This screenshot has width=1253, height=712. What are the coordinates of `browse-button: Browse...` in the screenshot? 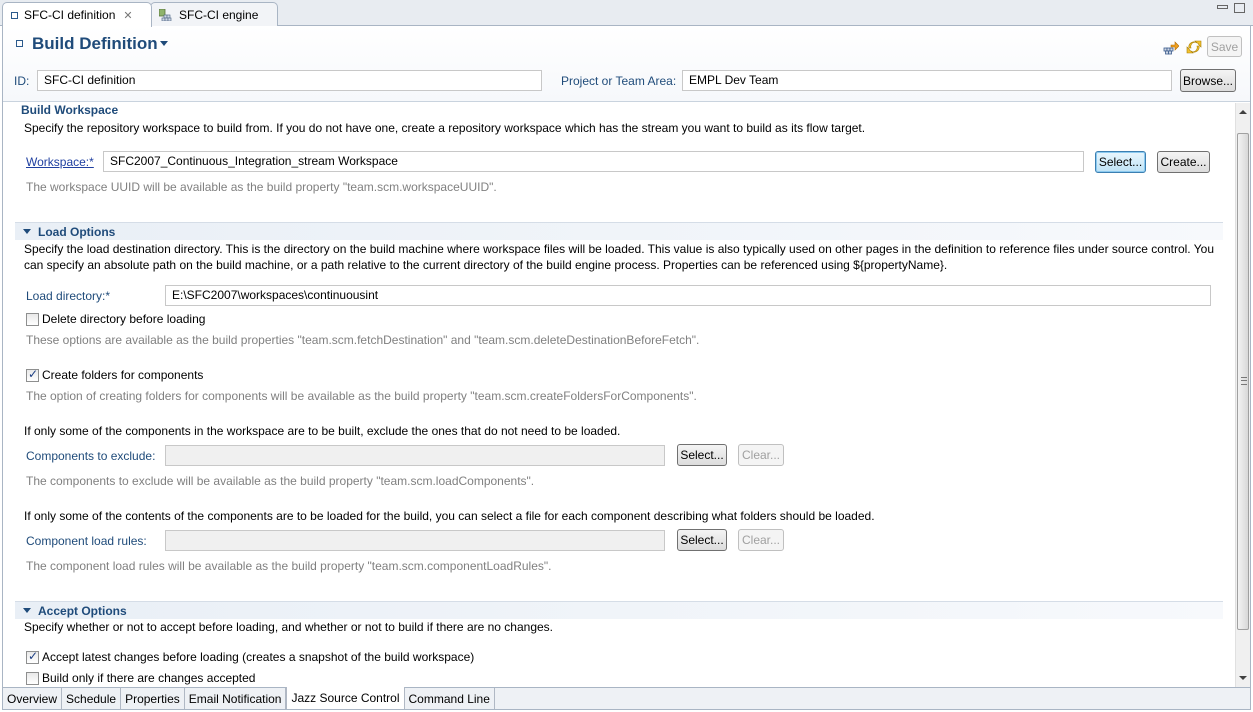 It's located at (1208, 80).